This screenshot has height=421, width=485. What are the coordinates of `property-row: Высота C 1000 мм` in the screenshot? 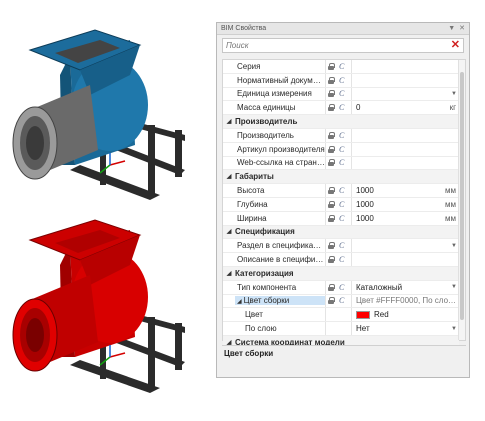 It's located at (341, 191).